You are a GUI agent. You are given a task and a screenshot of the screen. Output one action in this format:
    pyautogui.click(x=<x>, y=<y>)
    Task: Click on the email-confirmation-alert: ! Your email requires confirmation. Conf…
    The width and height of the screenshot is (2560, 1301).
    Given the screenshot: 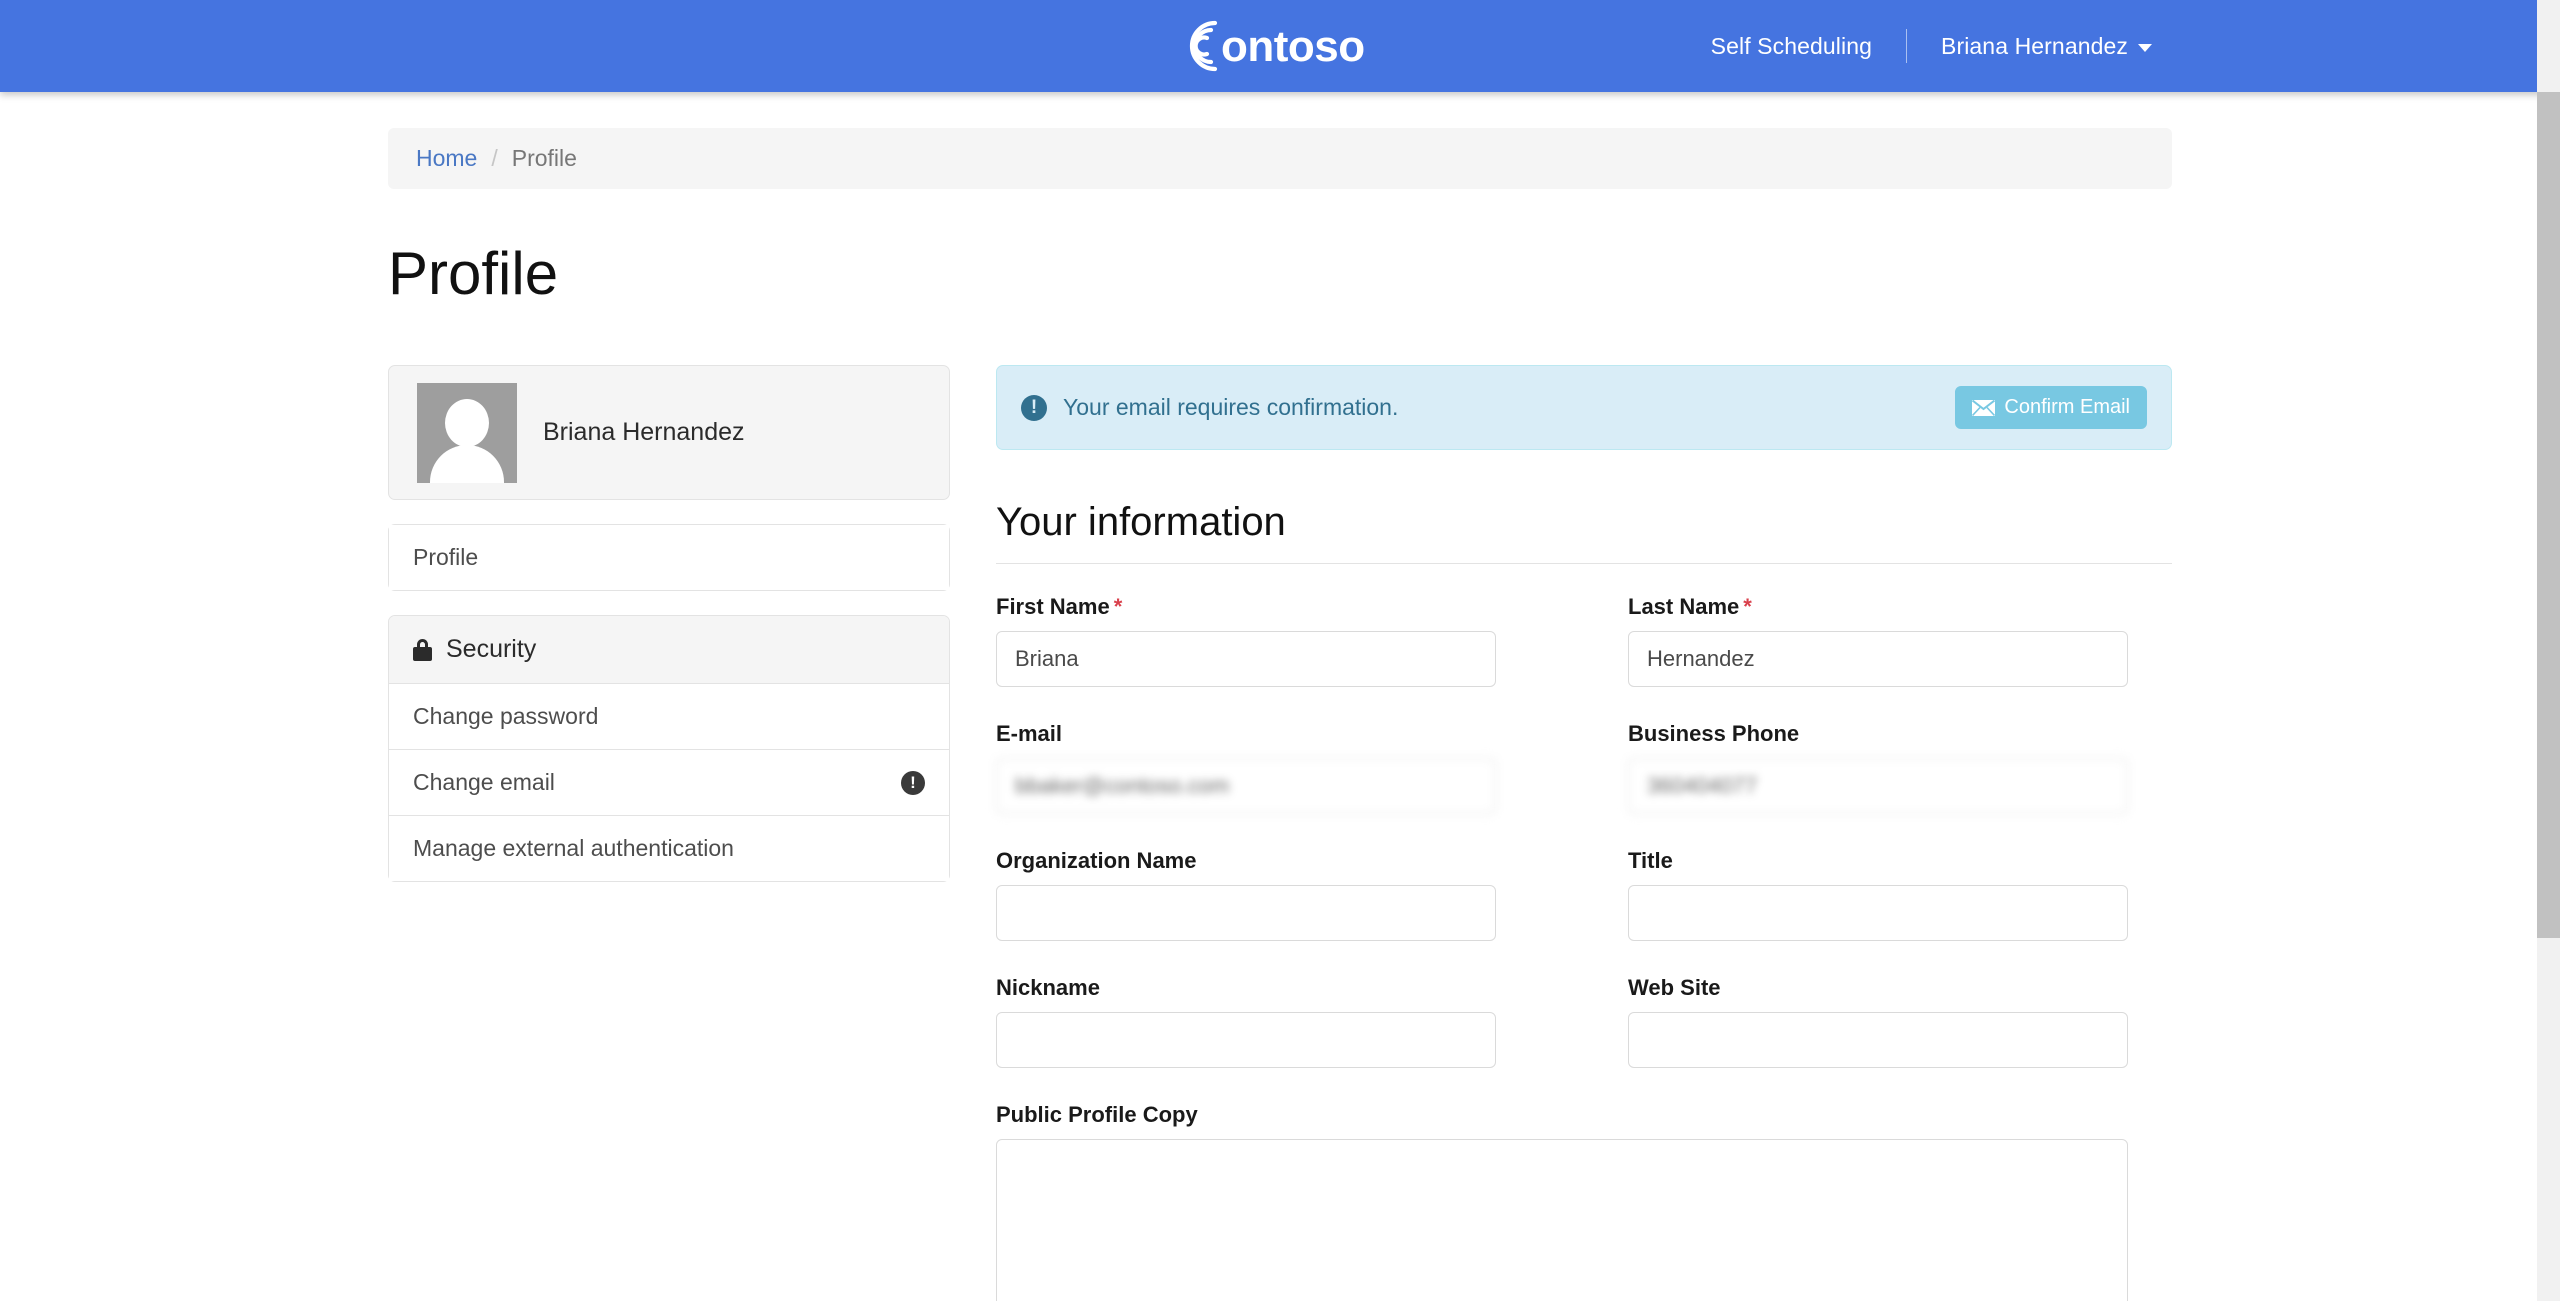 What is the action you would take?
    pyautogui.click(x=1584, y=407)
    